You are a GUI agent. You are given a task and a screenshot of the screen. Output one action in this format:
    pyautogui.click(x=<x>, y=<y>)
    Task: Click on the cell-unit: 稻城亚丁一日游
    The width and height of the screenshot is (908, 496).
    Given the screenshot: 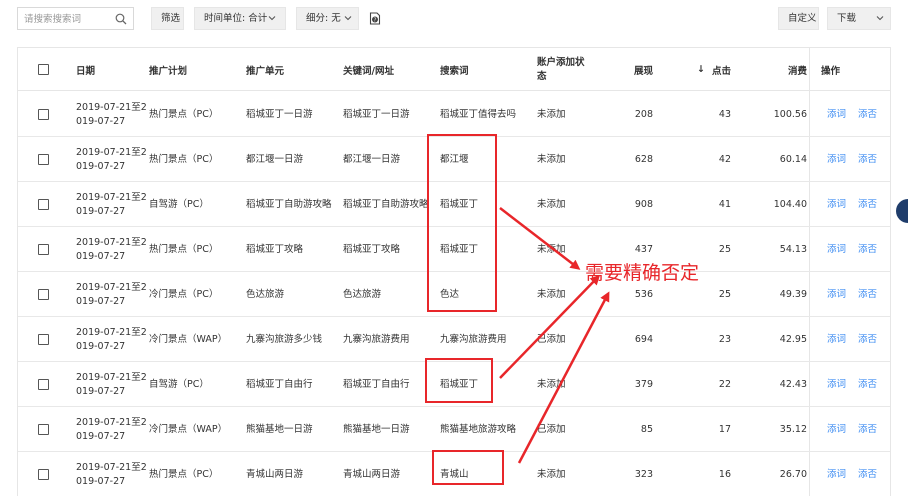 What is the action you would take?
    pyautogui.click(x=279, y=114)
    